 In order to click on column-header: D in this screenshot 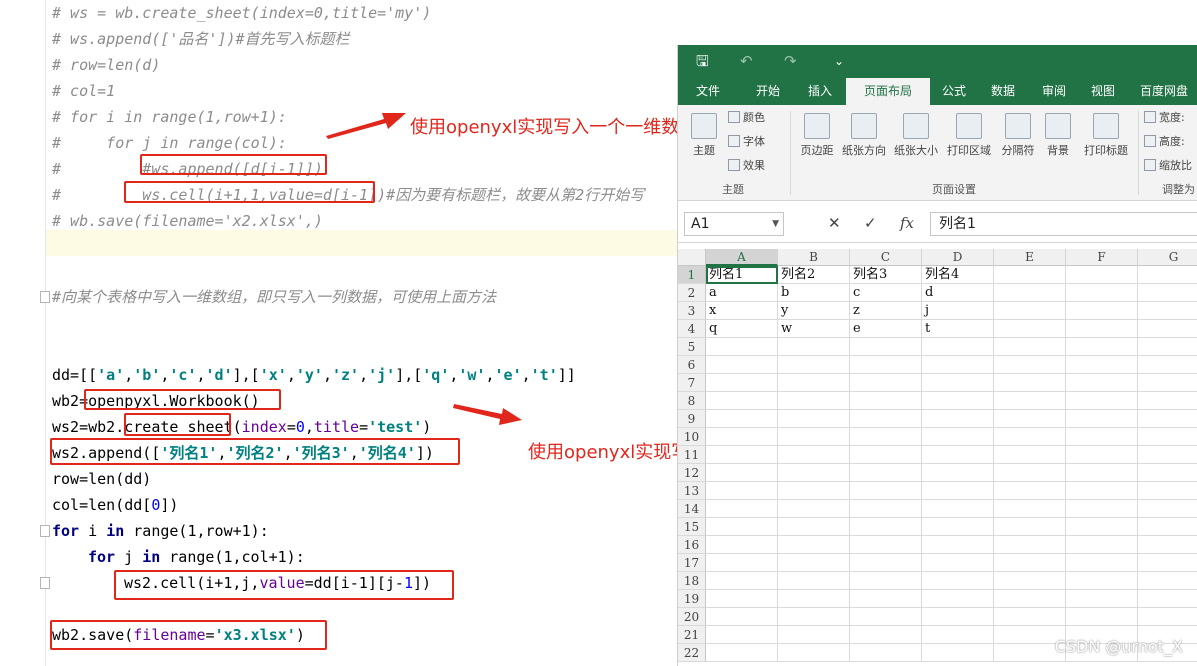, I will do `click(958, 257)`.